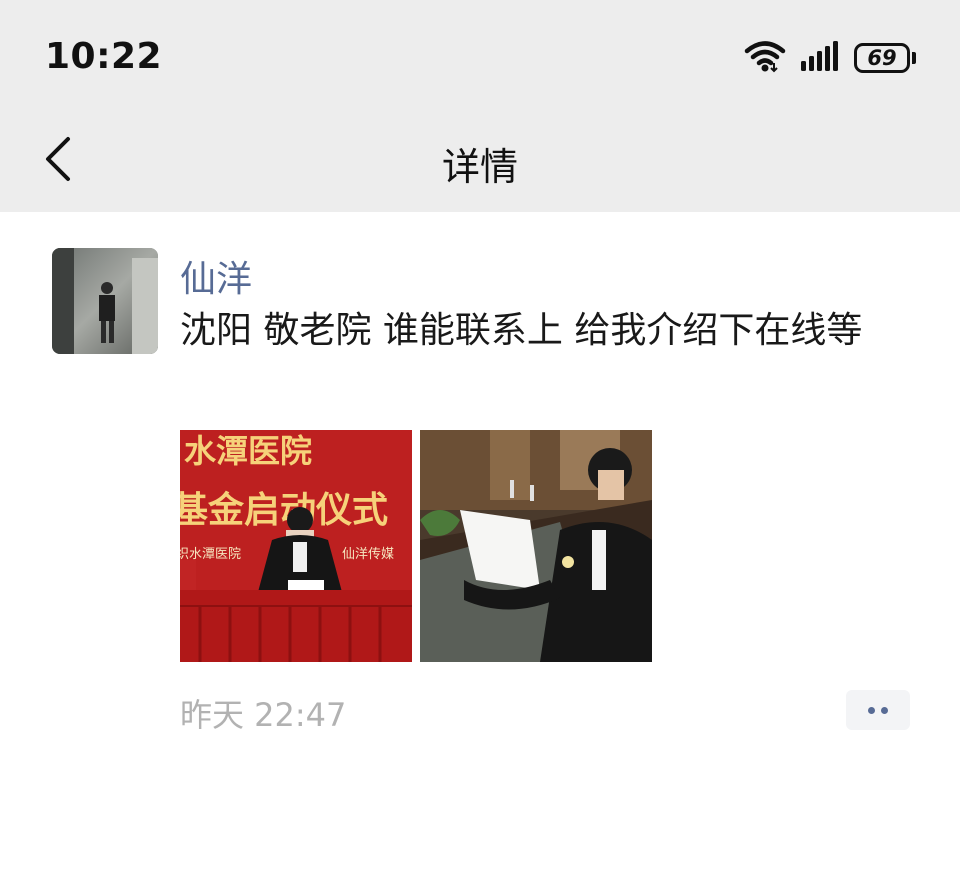 This screenshot has height=896, width=960. What do you see at coordinates (105, 301) in the screenshot?
I see `avatar` at bounding box center [105, 301].